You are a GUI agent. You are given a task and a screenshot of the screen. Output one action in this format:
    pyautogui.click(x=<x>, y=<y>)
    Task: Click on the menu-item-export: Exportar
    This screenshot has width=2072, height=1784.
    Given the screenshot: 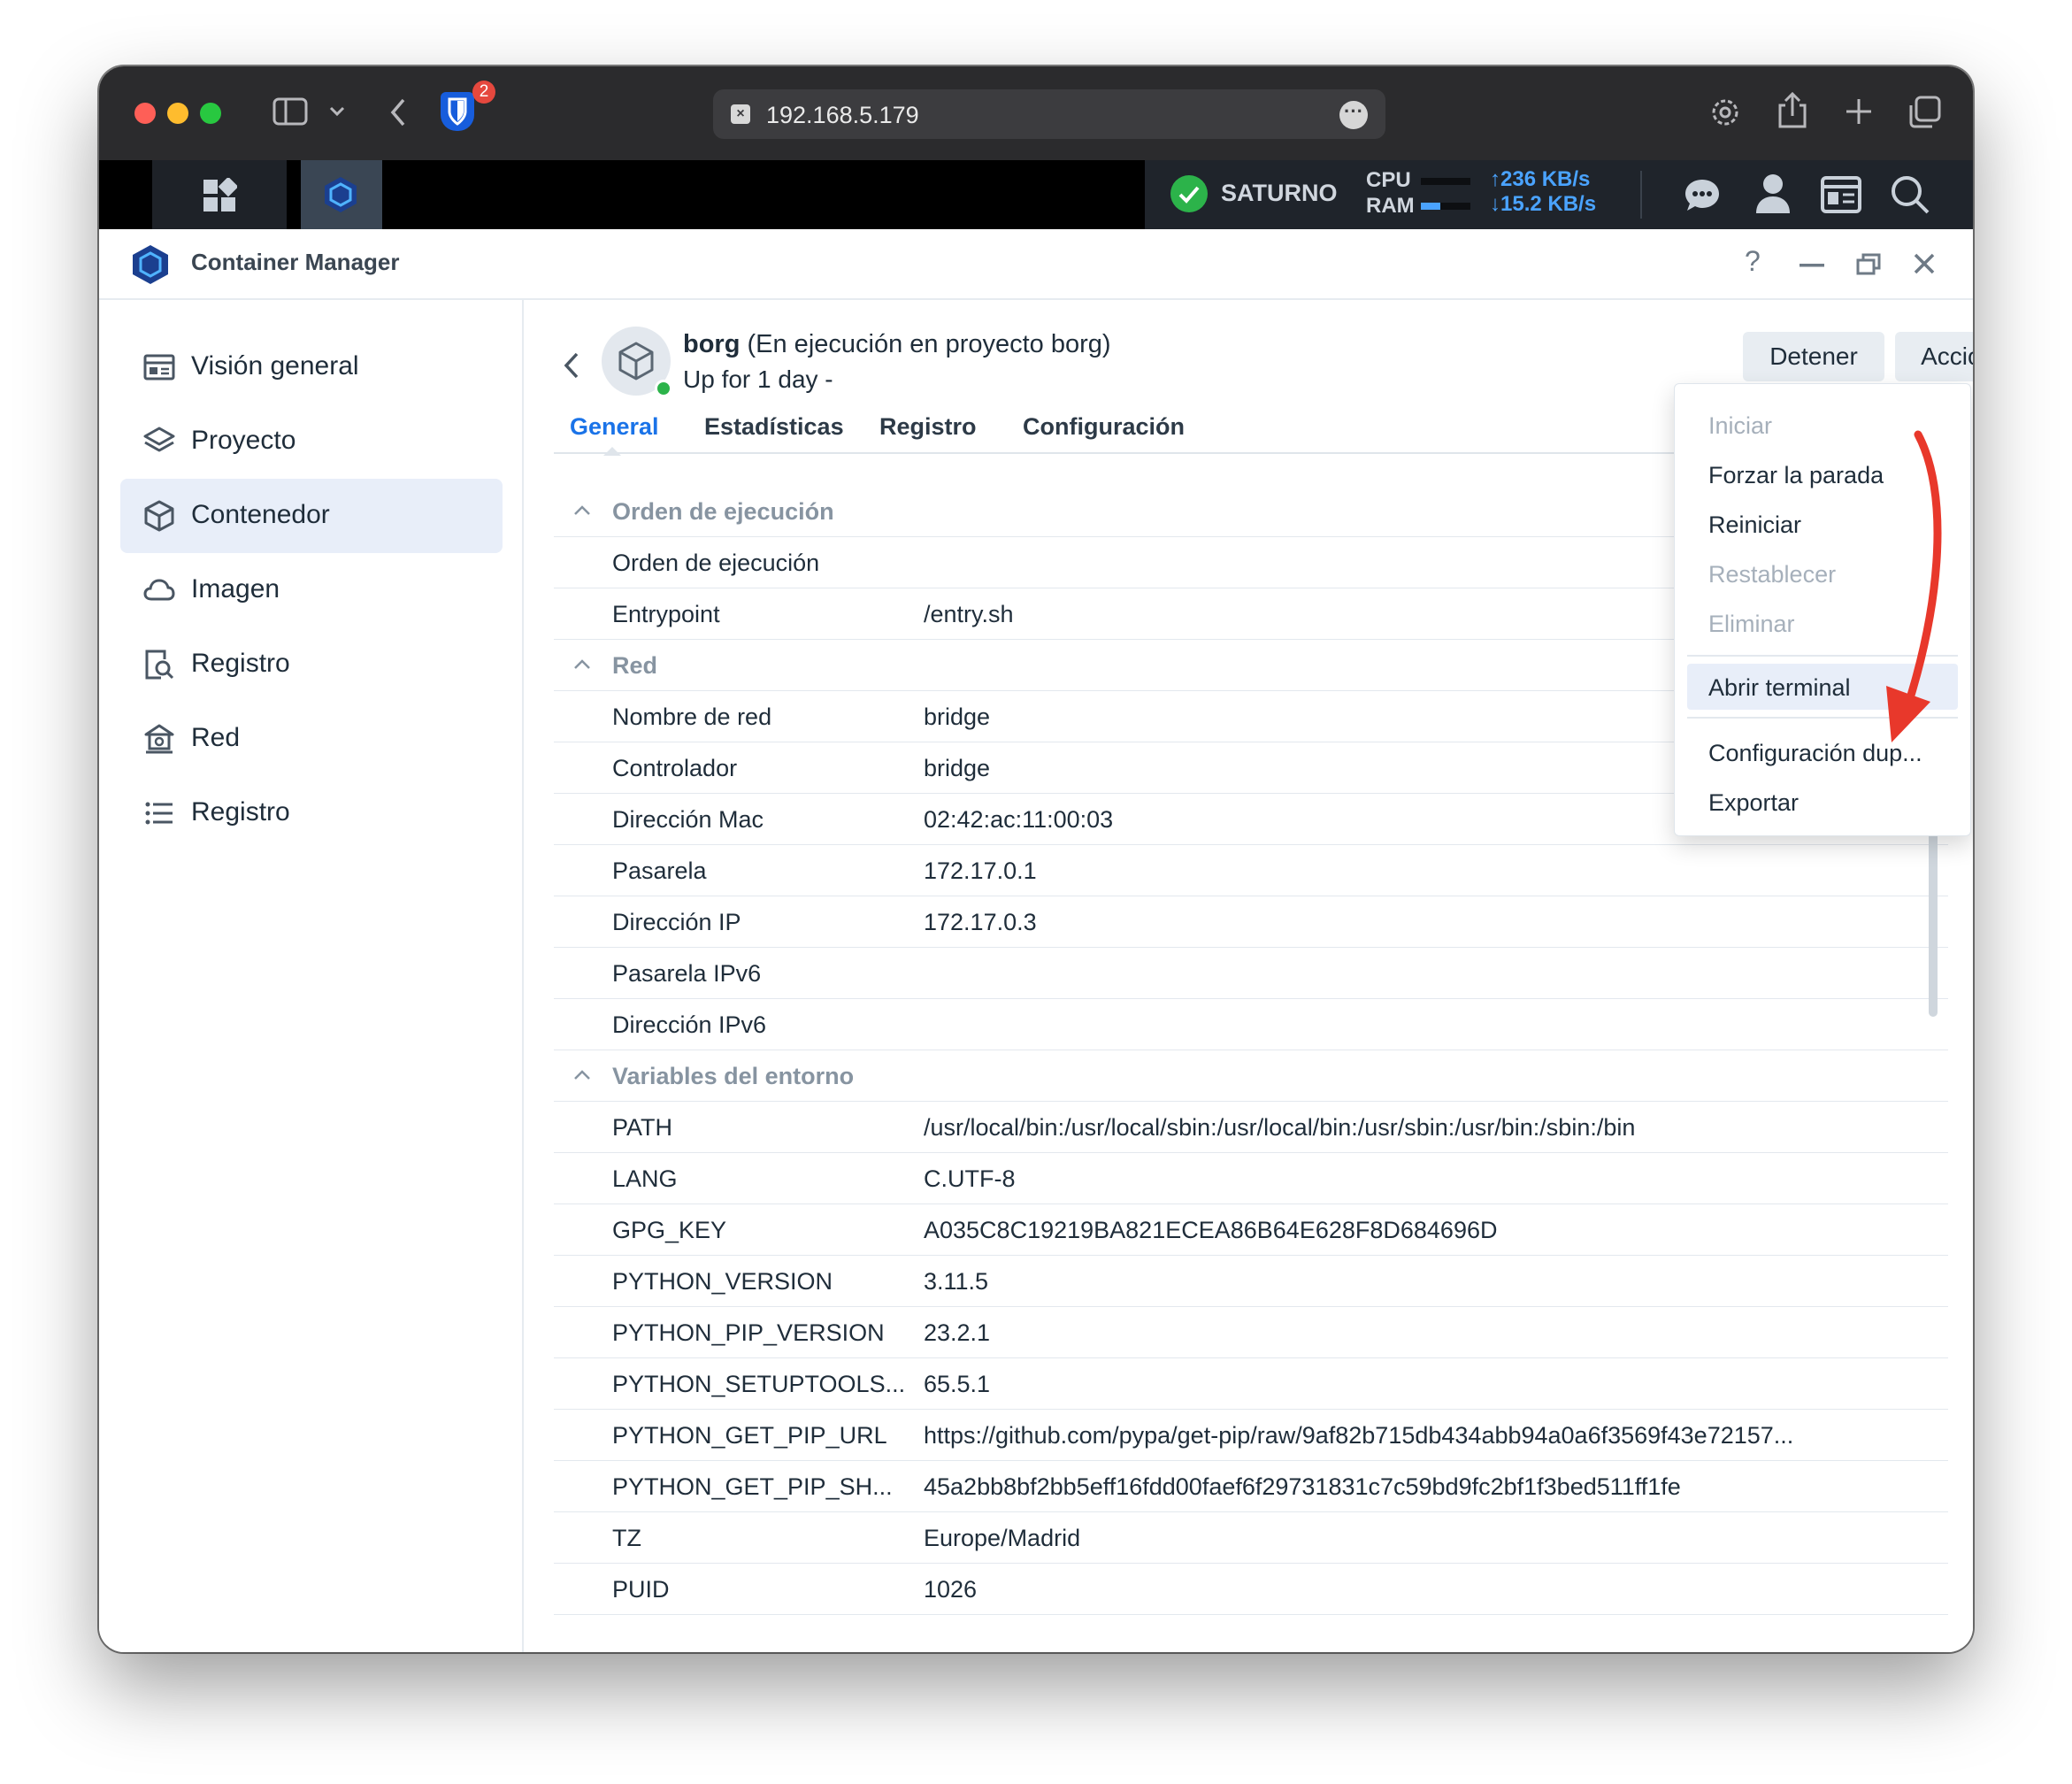 What is the action you would take?
    pyautogui.click(x=1823, y=802)
    